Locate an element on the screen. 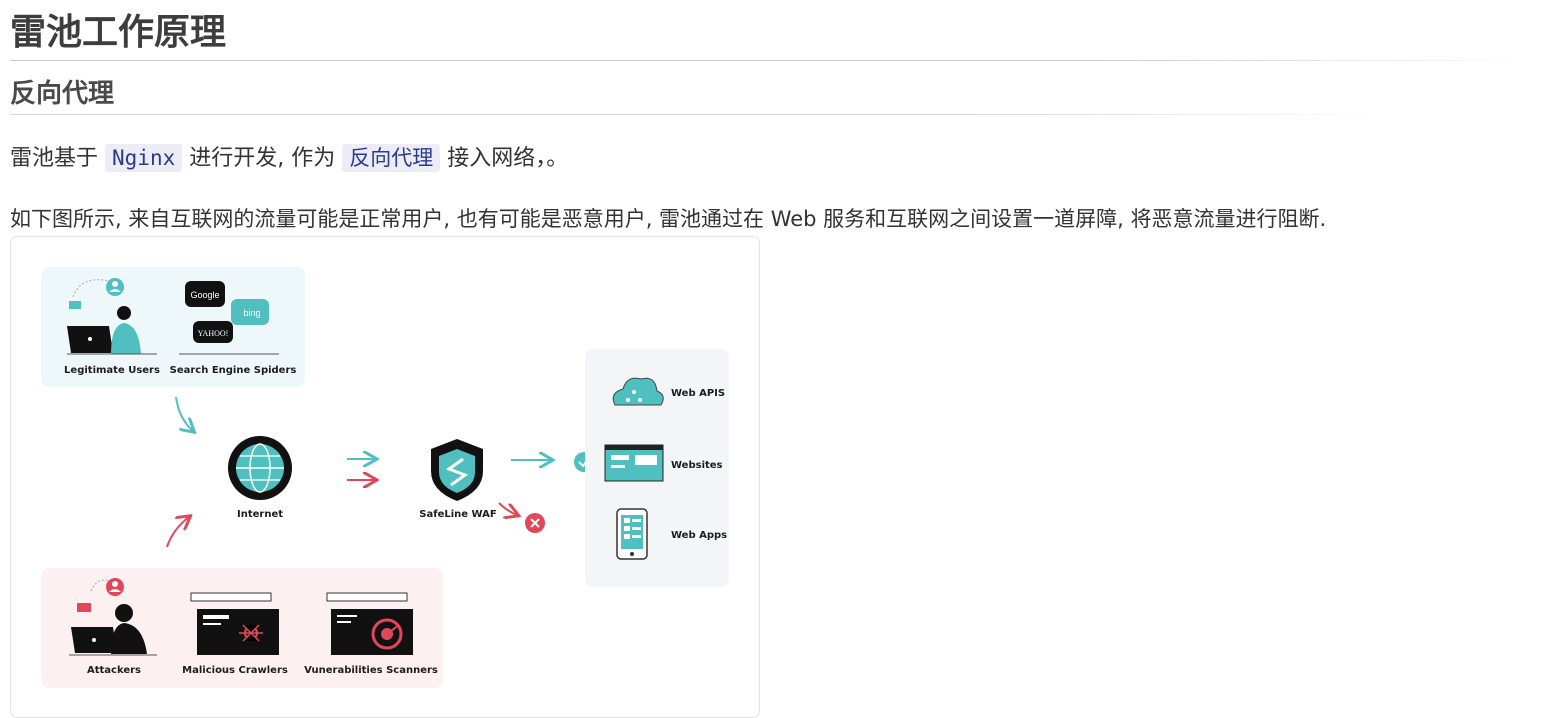 Image resolution: width=1561 pixels, height=718 pixels. safeline-waf-label: SafeLine WAF is located at coordinates (457, 514).